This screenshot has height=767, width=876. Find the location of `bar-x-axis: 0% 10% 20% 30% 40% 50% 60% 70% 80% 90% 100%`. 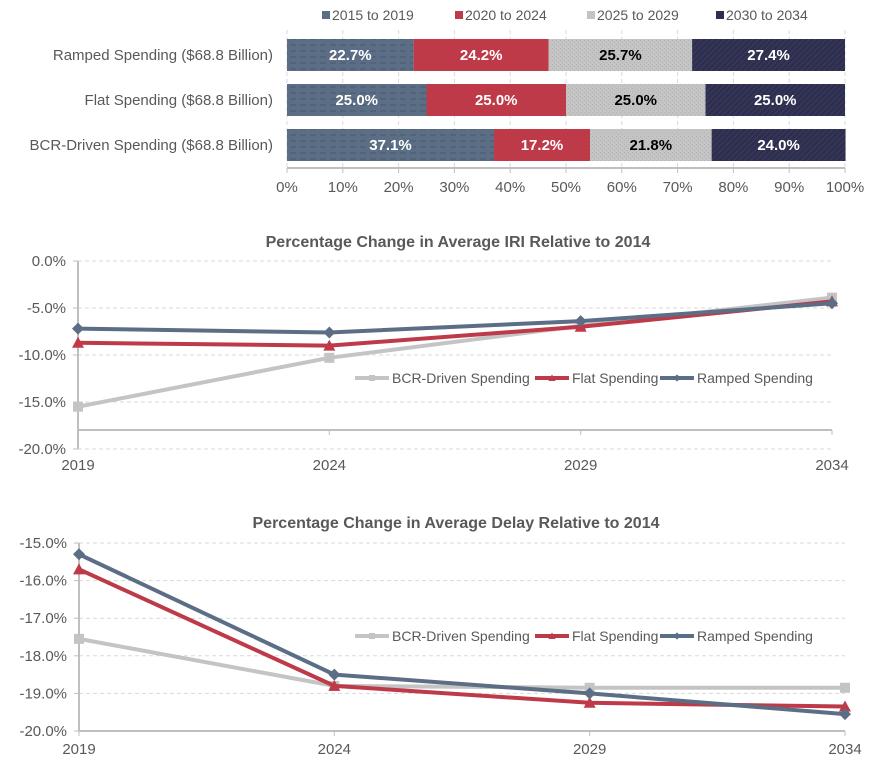

bar-x-axis: 0% 10% 20% 30% 40% 50% 60% 70% 80% 90% 100% is located at coordinates (570, 181).